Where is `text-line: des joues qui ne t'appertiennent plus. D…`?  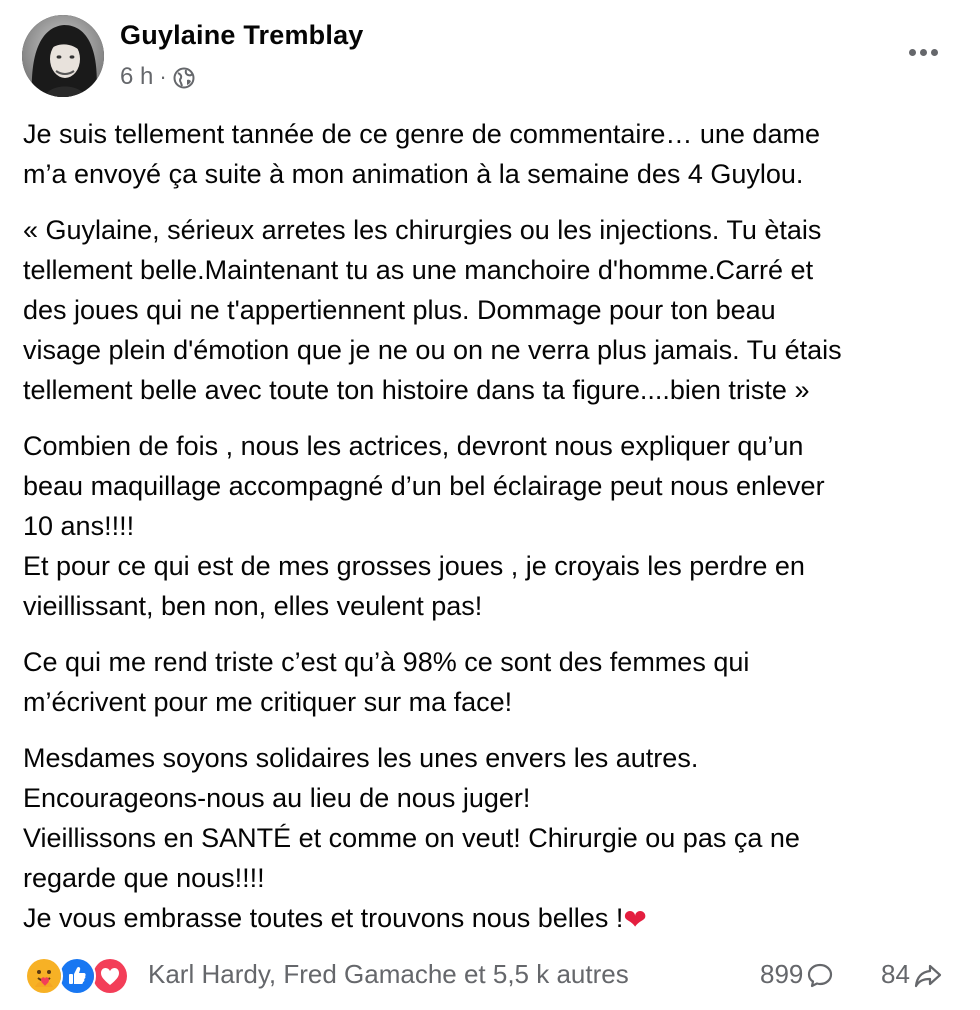 text-line: des joues qui ne t'appertiennent plus. D… is located at coordinates (399, 310).